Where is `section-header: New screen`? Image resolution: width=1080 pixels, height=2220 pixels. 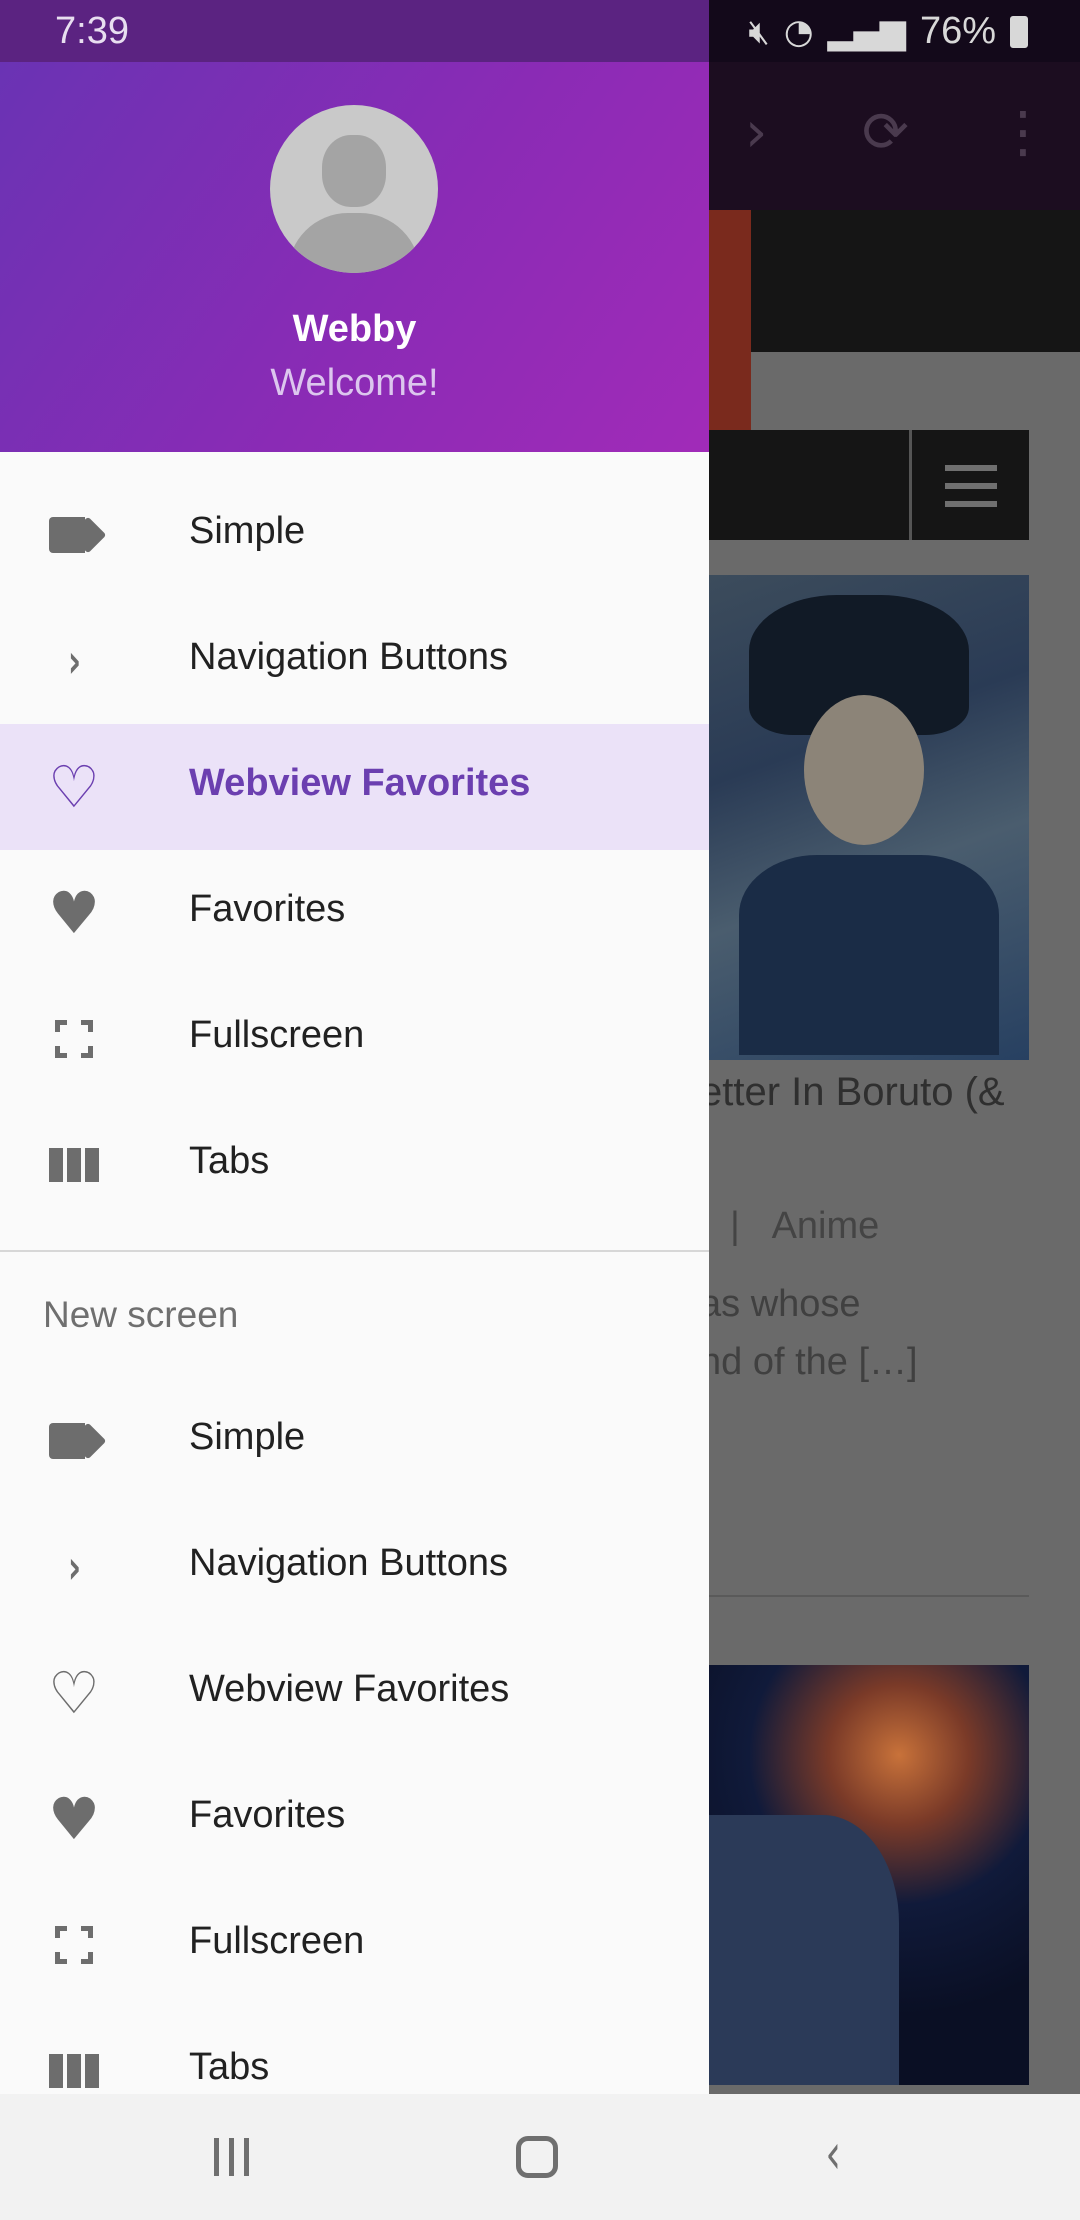 section-header: New screen is located at coordinates (141, 1314).